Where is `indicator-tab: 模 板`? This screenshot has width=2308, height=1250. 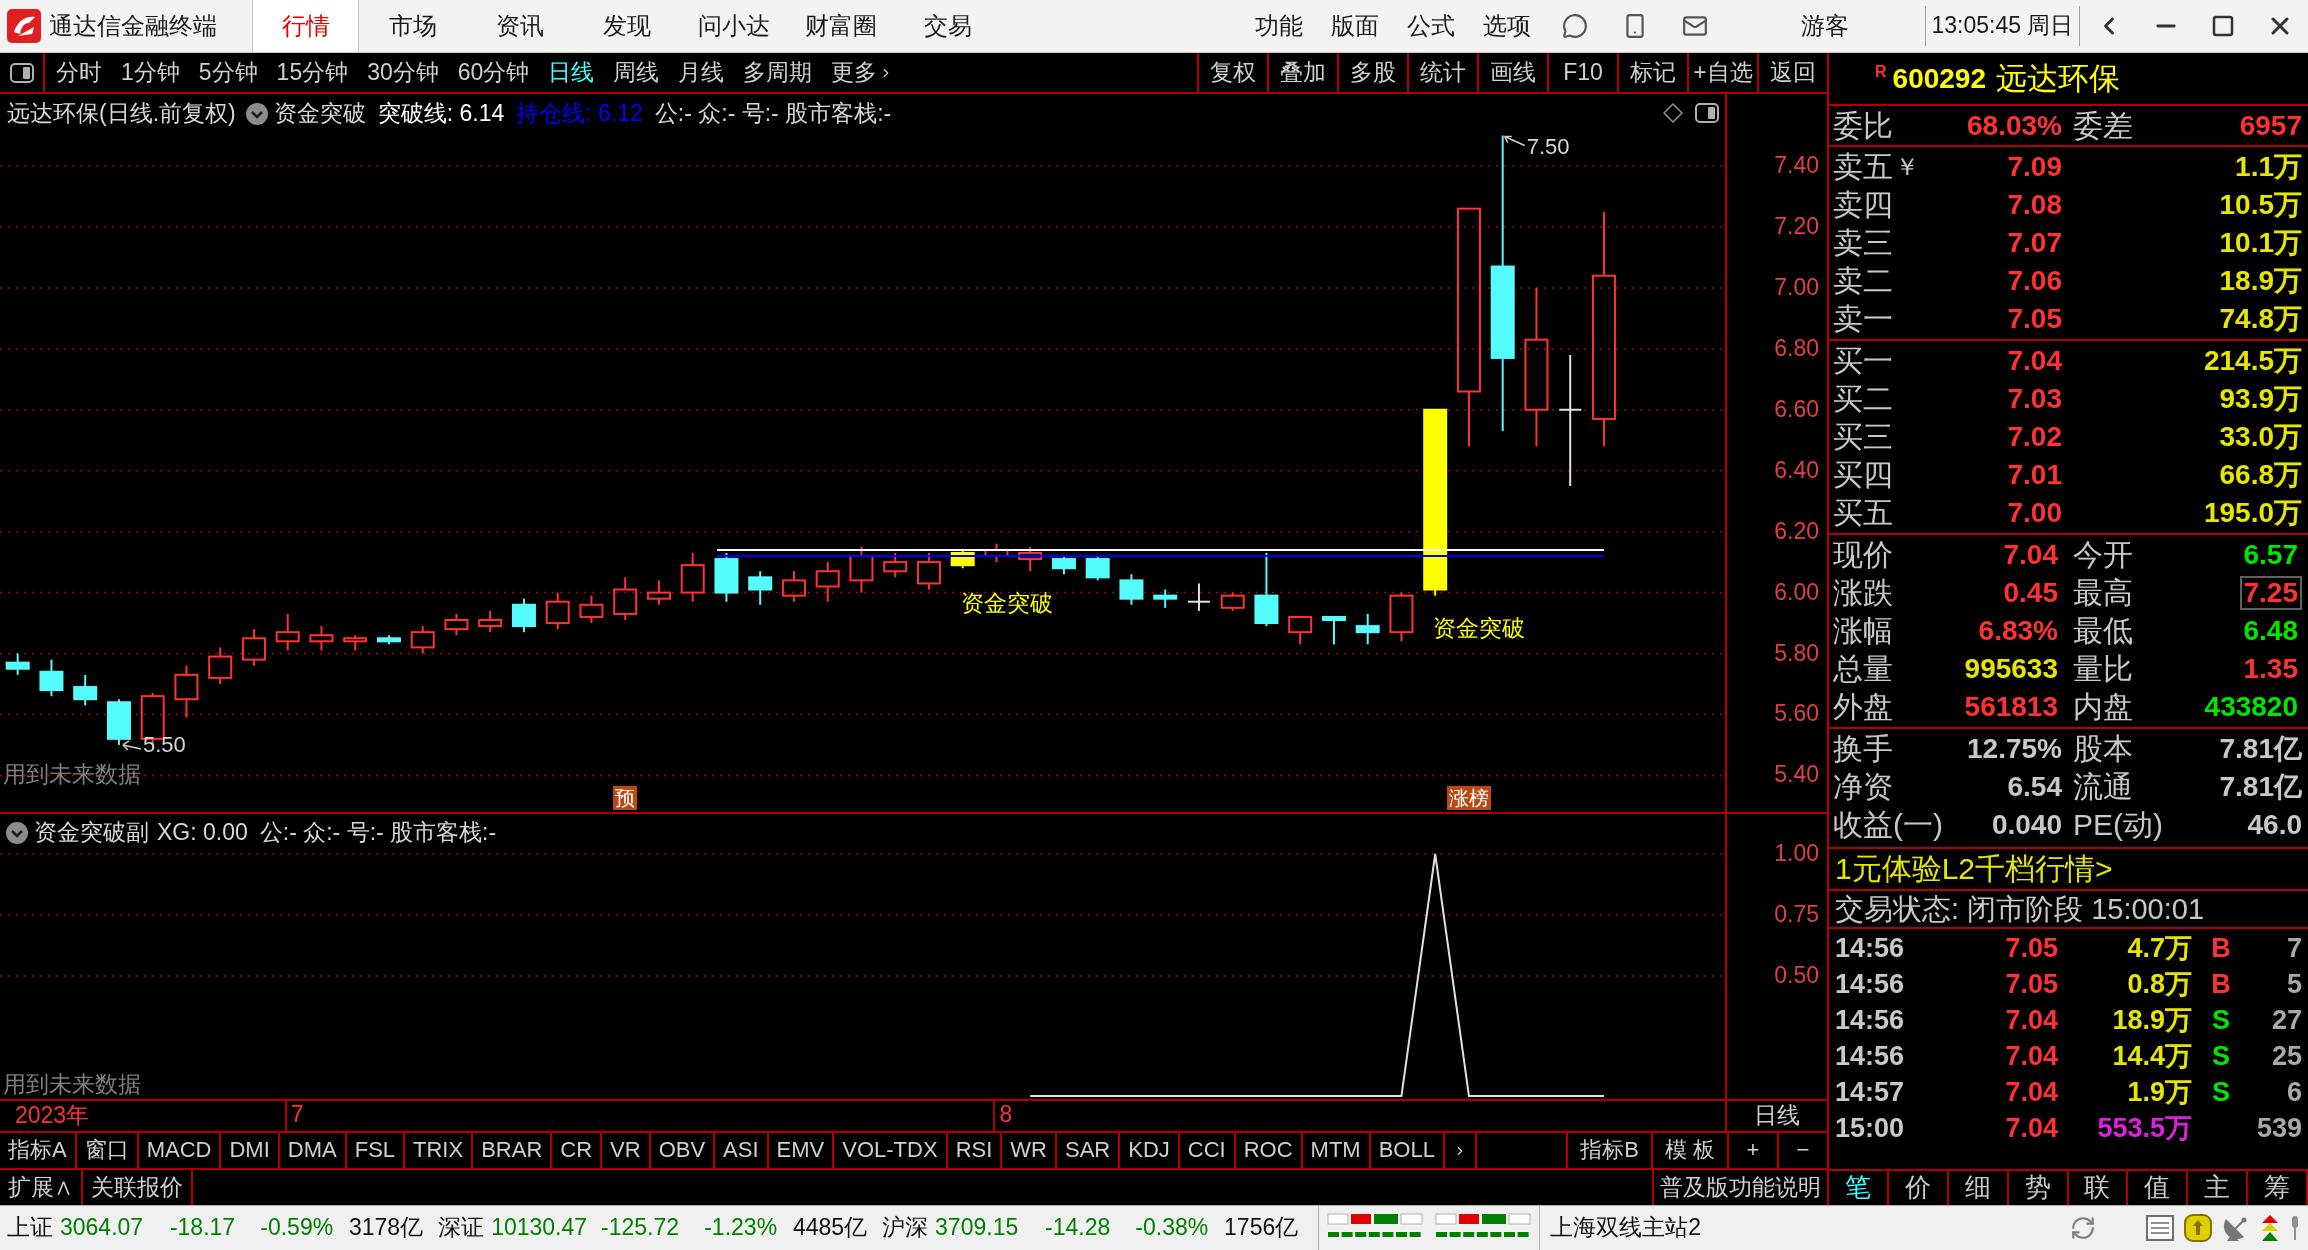
indicator-tab: 模 板 is located at coordinates (1688, 1150).